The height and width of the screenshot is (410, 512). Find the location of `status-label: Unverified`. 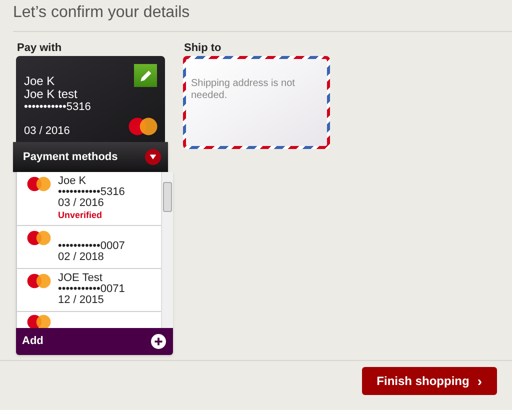

status-label: Unverified is located at coordinates (81, 215).